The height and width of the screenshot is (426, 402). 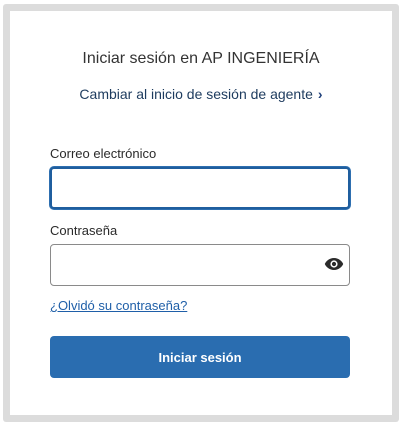 I want to click on email-label: Correo electrónico, so click(x=103, y=153).